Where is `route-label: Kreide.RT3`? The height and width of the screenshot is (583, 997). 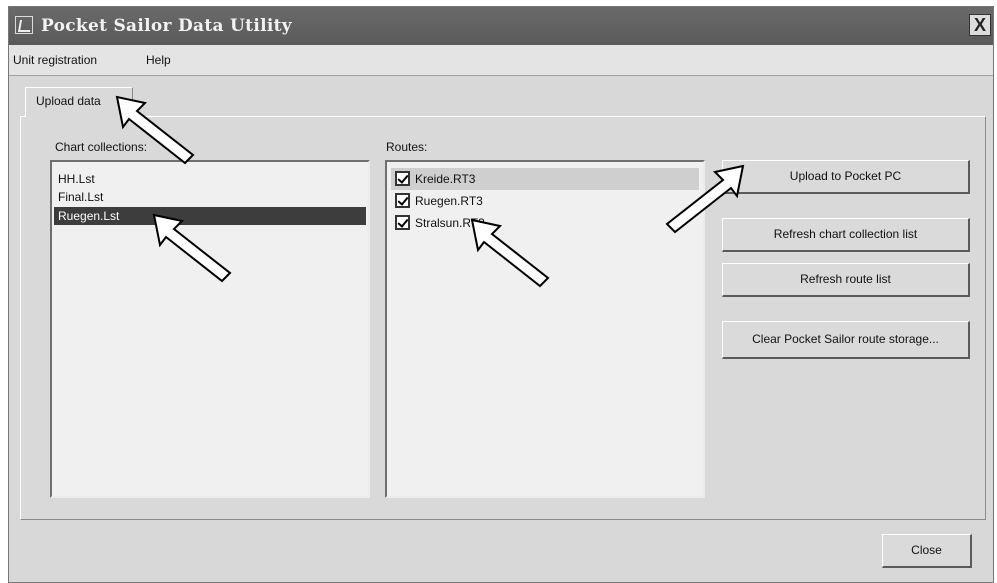 route-label: Kreide.RT3 is located at coordinates (445, 179).